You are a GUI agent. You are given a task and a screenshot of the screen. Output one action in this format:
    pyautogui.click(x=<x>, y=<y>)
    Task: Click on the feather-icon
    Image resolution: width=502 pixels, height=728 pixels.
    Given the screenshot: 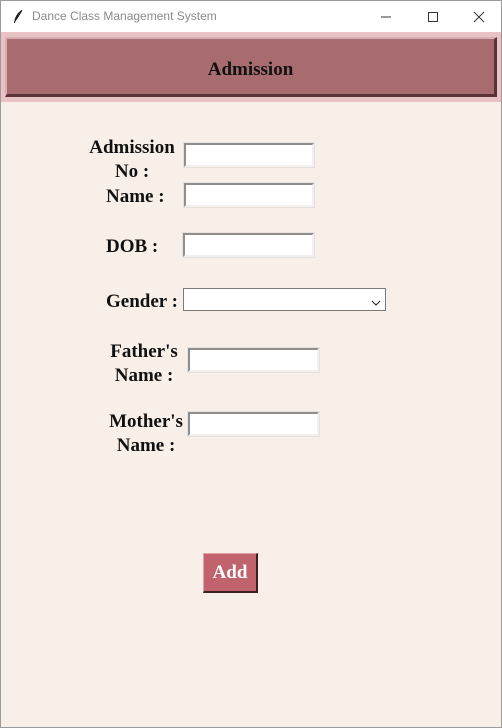 What is the action you would take?
    pyautogui.click(x=18, y=17)
    